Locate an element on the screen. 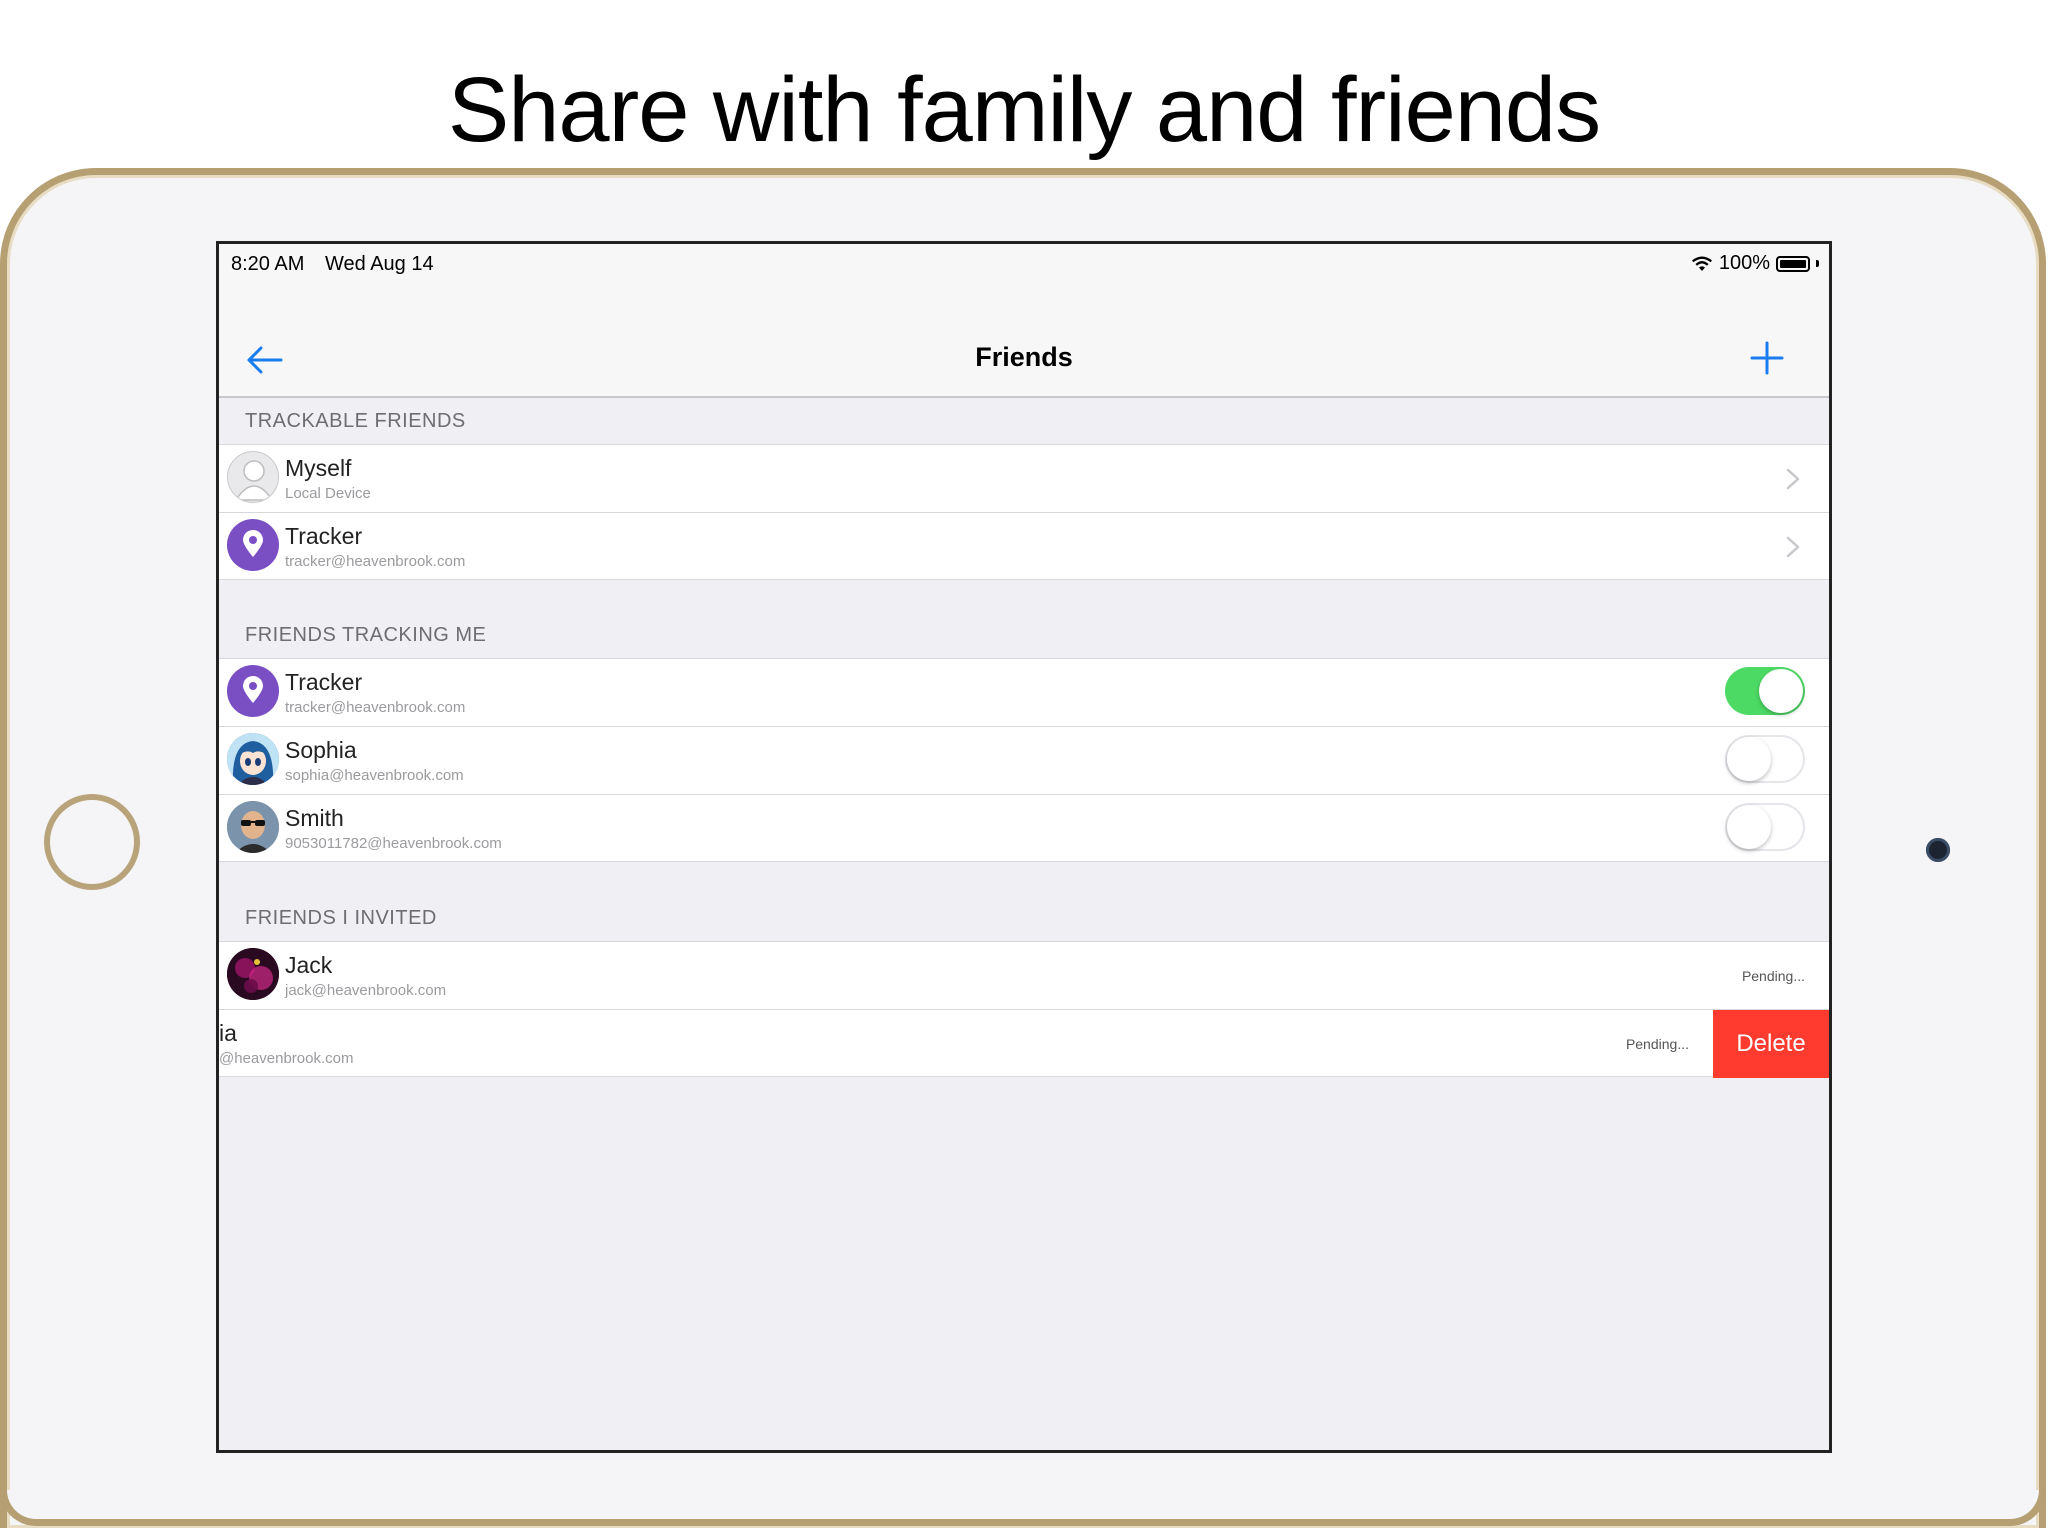  plus-icon is located at coordinates (1767, 358).